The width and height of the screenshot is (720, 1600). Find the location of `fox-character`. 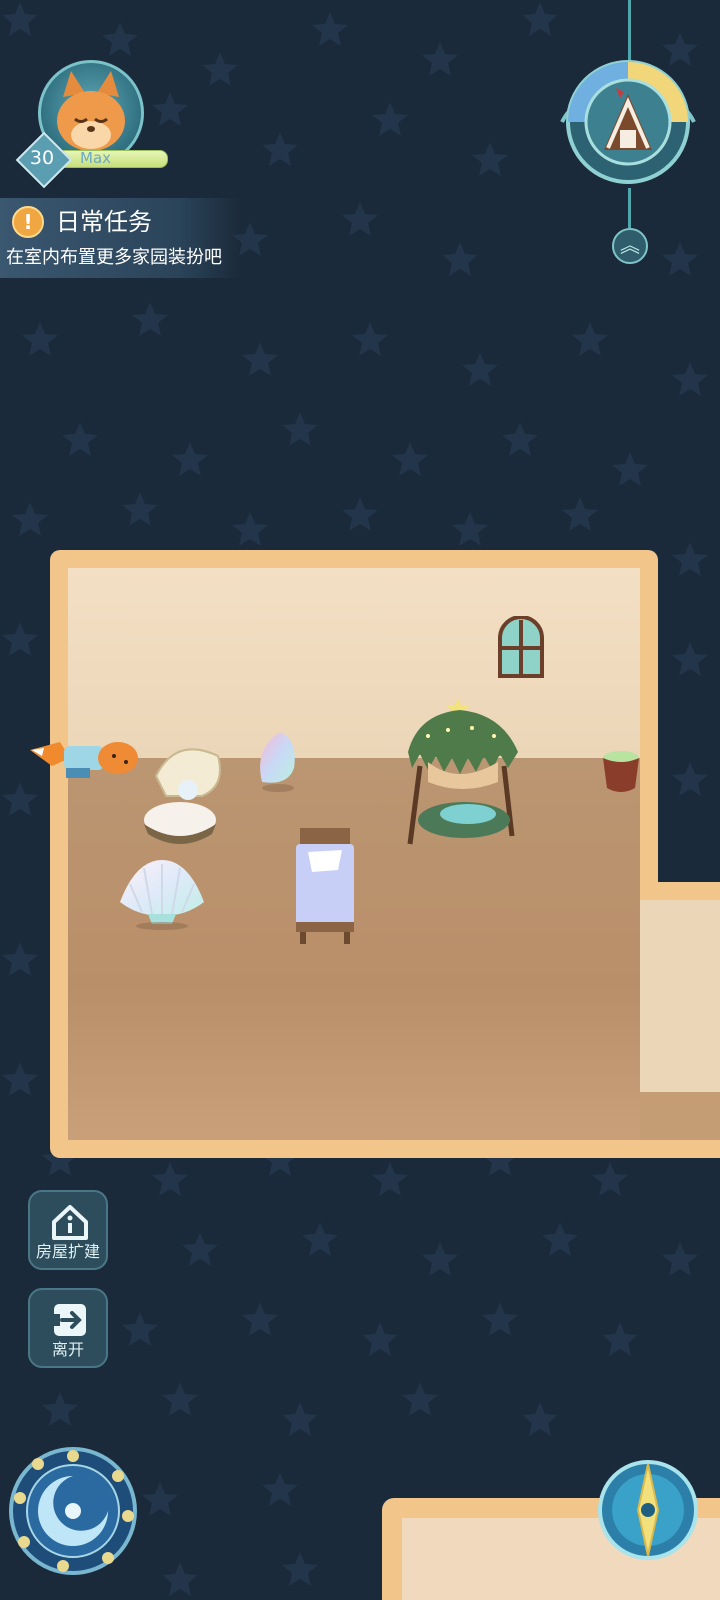

fox-character is located at coordinates (85, 766).